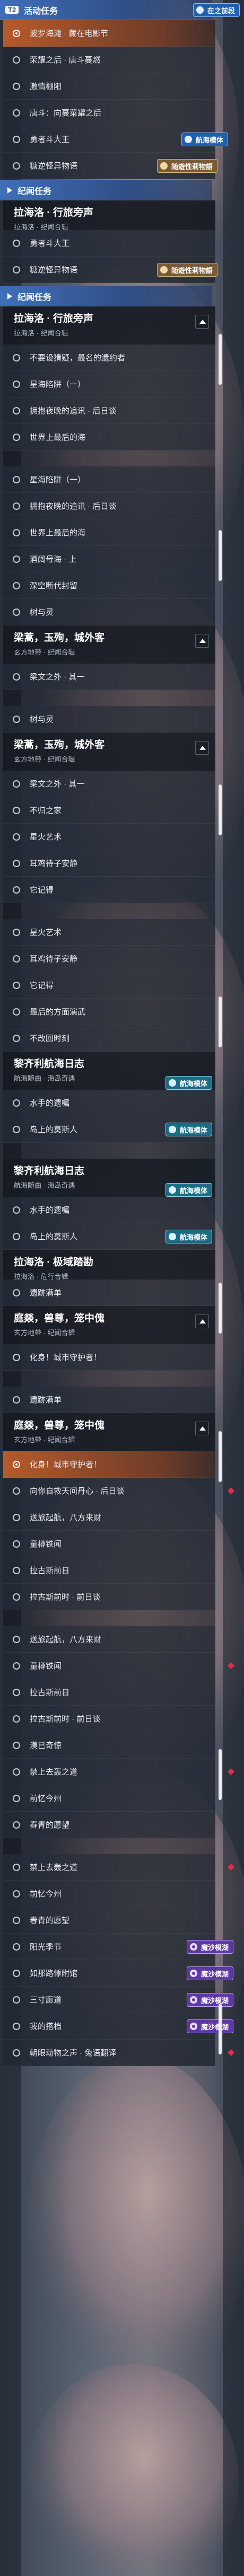  What do you see at coordinates (109, 2000) in the screenshot?
I see `quest-item: 三寸廊道` at bounding box center [109, 2000].